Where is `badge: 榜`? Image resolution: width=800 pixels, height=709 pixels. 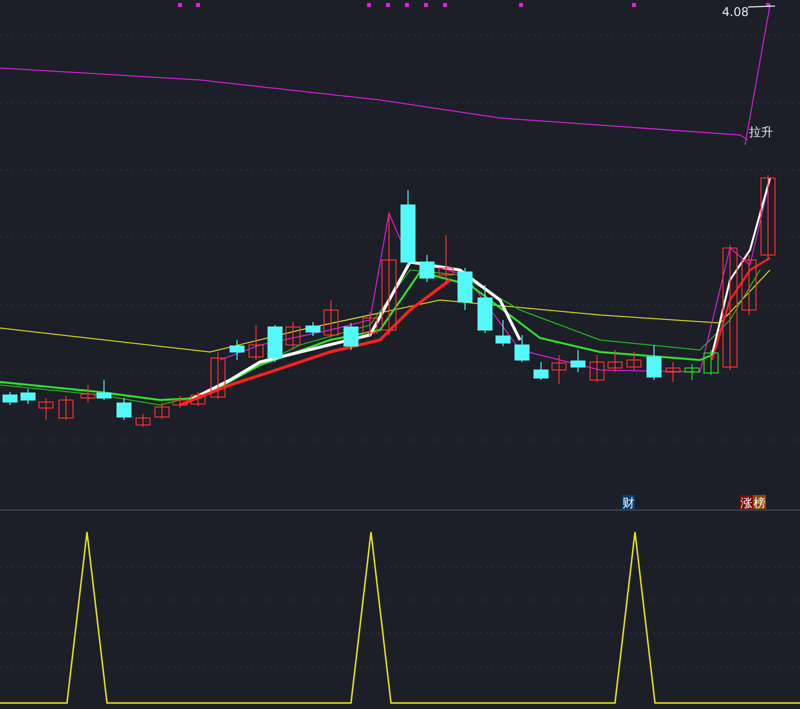 badge: 榜 is located at coordinates (759, 502).